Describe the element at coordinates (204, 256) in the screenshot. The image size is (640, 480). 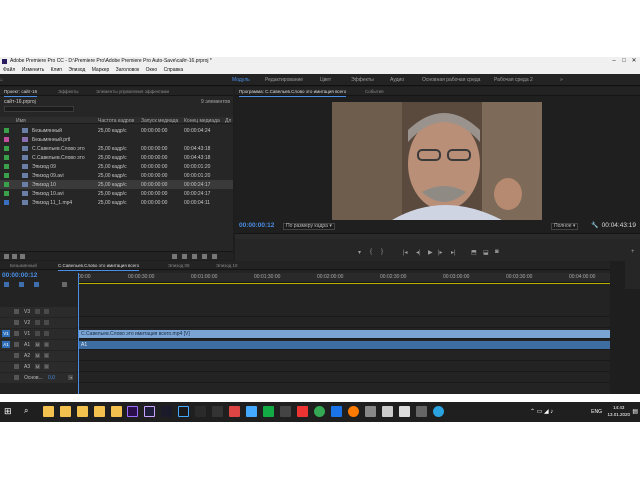
I see `new-item-icon` at that location.